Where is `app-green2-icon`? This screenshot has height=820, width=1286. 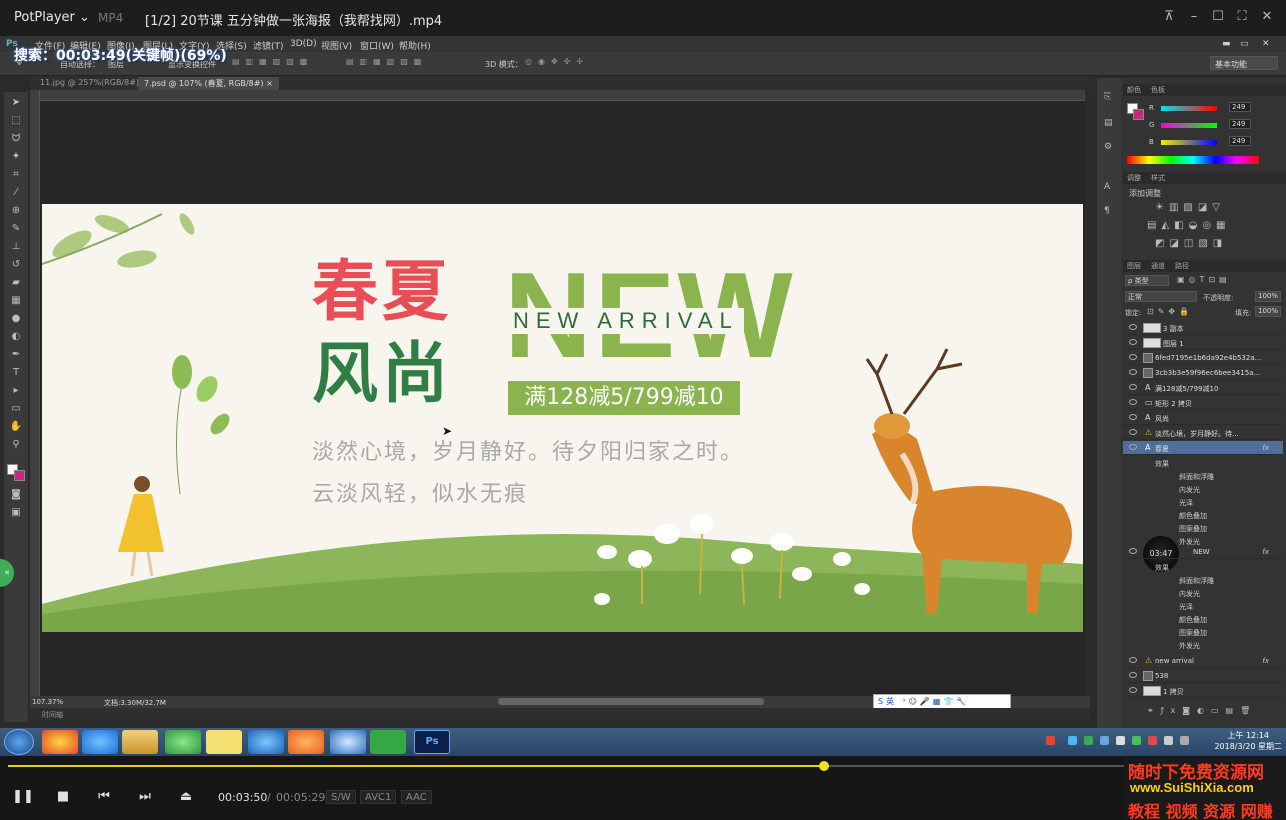 app-green2-icon is located at coordinates (388, 742).